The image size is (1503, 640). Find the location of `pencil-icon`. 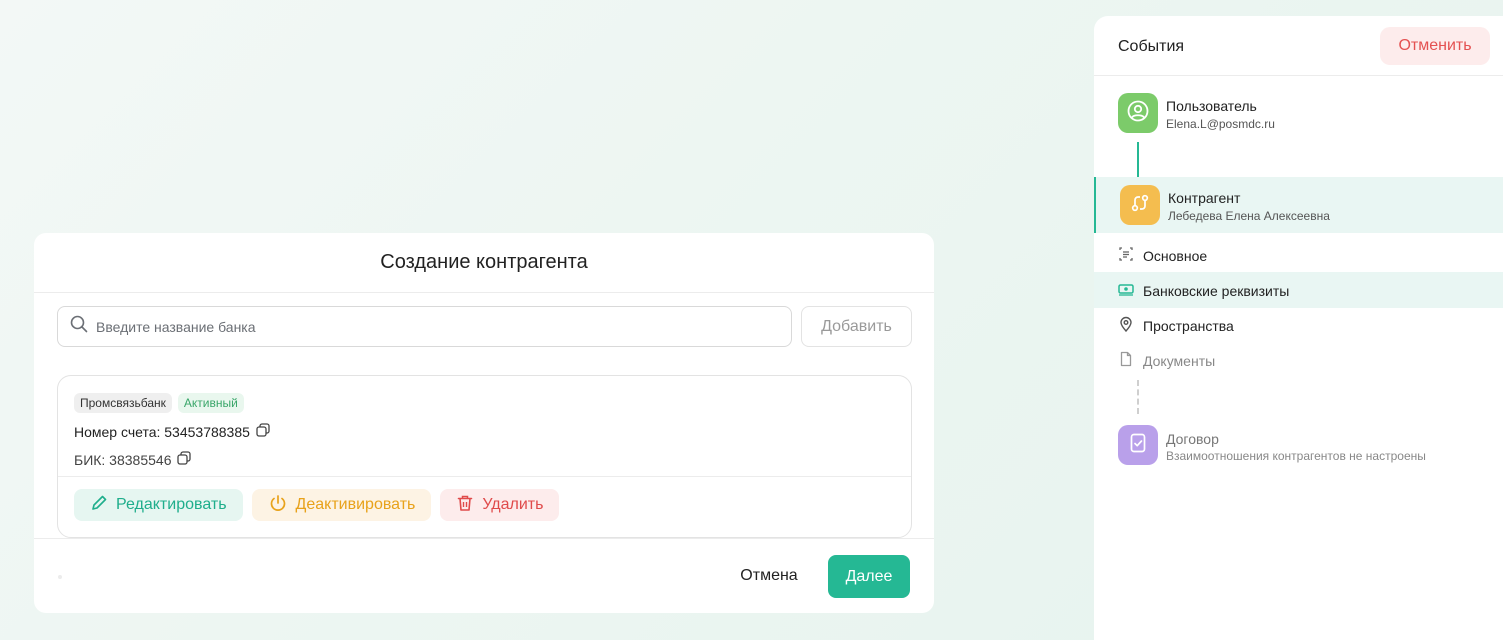

pencil-icon is located at coordinates (99, 505).